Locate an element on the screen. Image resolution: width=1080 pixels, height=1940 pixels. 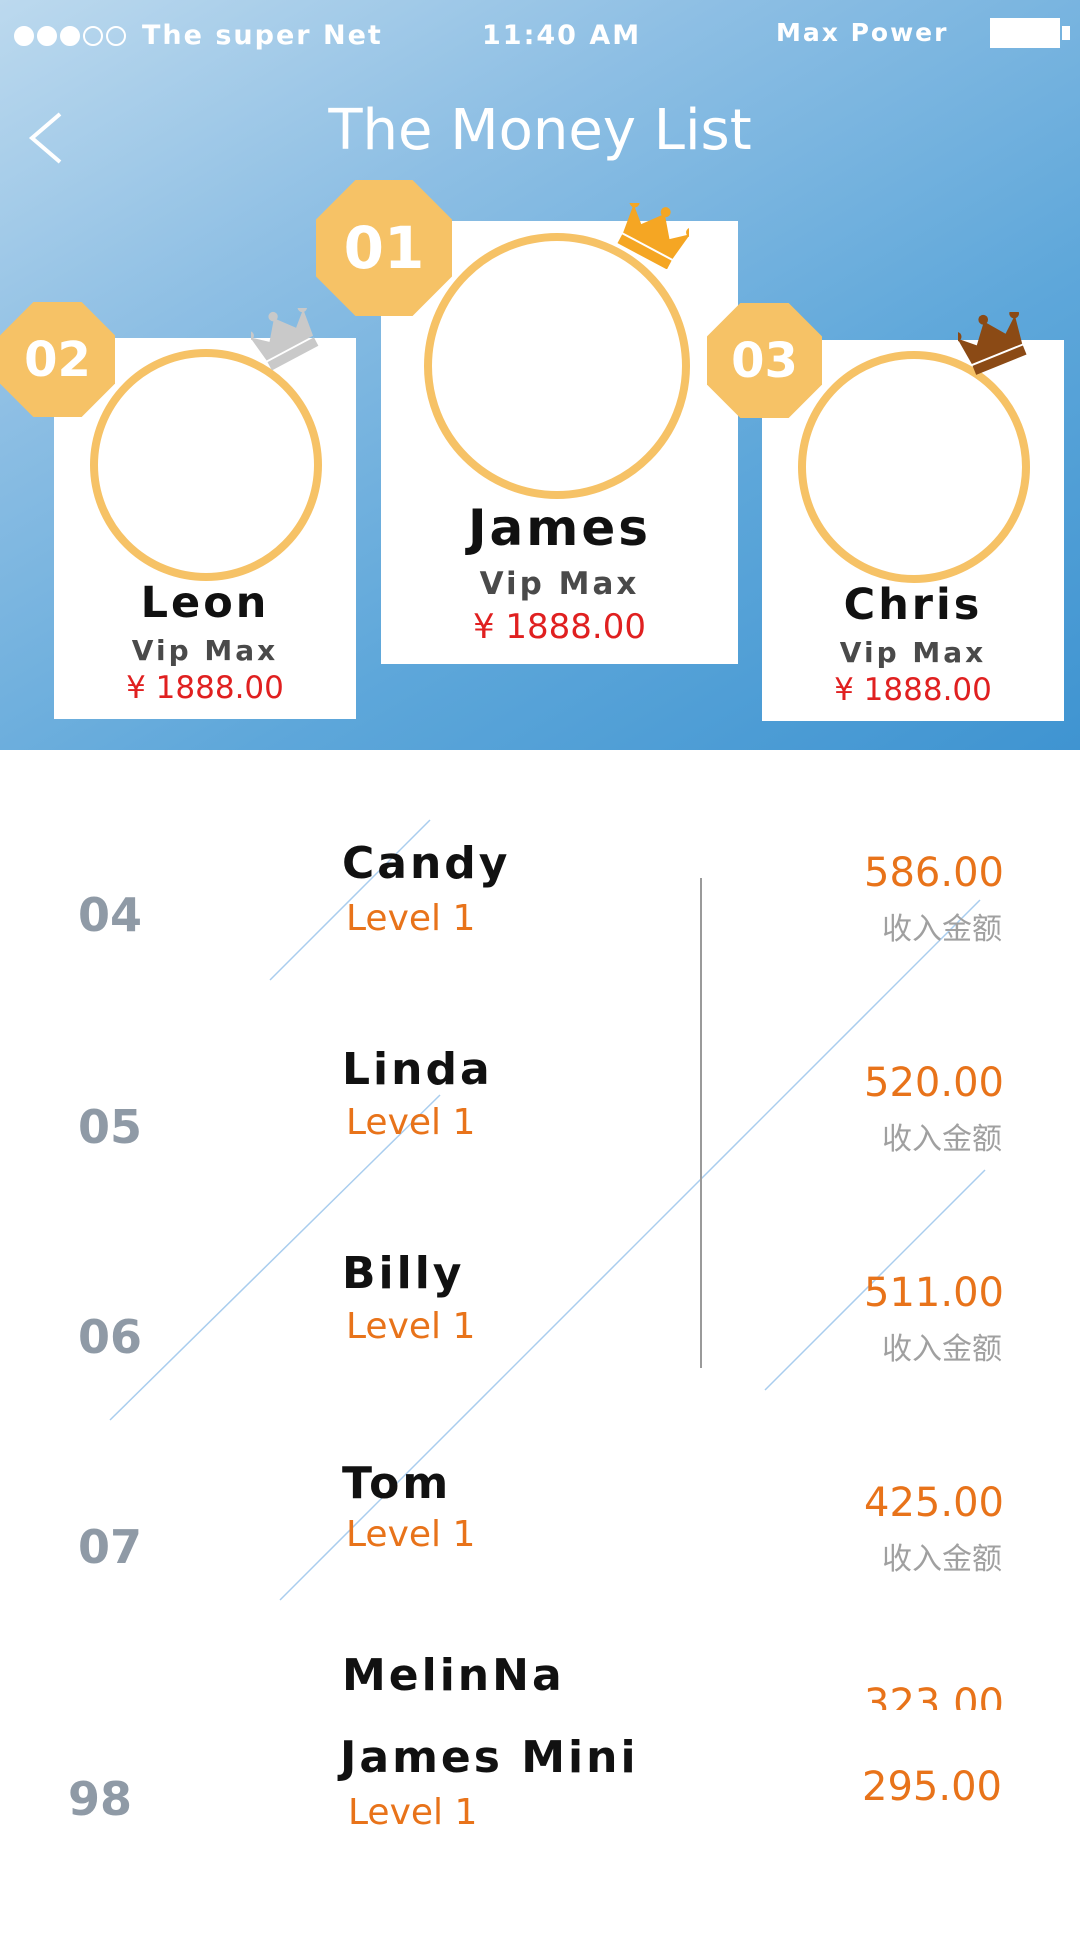
silver-crown-icon is located at coordinates (285, 339).